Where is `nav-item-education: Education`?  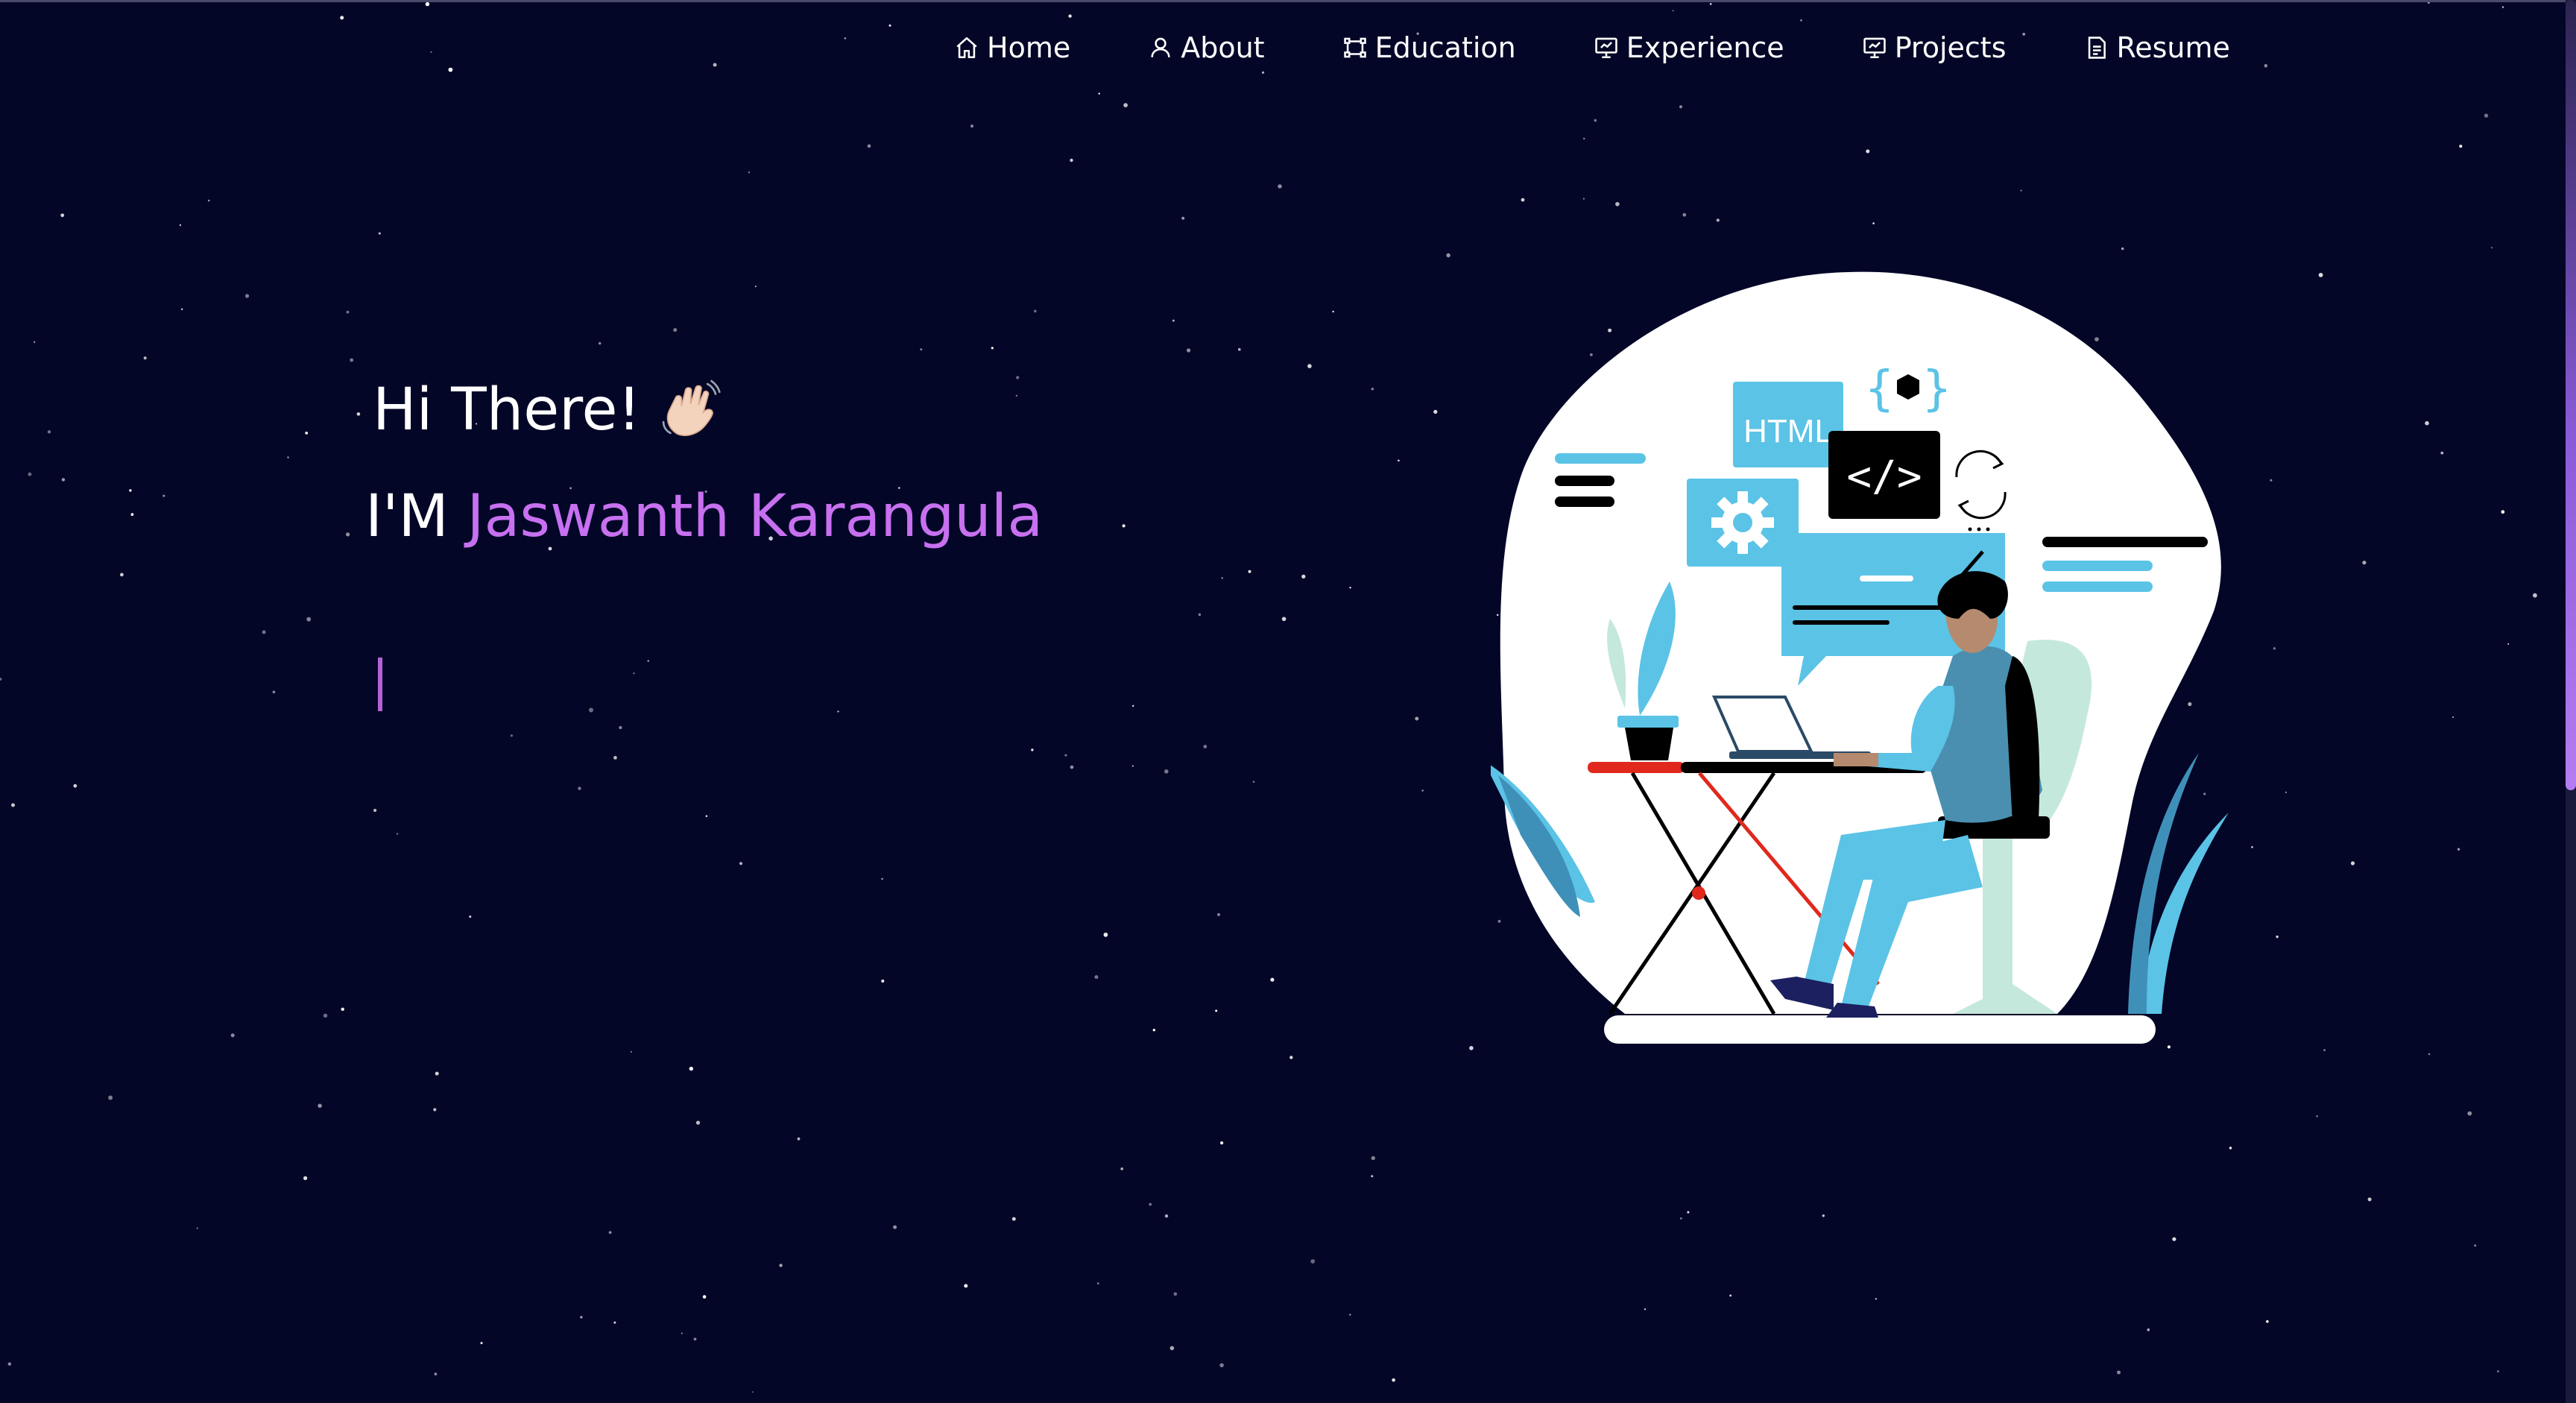
nav-item-education: Education is located at coordinates (1429, 48).